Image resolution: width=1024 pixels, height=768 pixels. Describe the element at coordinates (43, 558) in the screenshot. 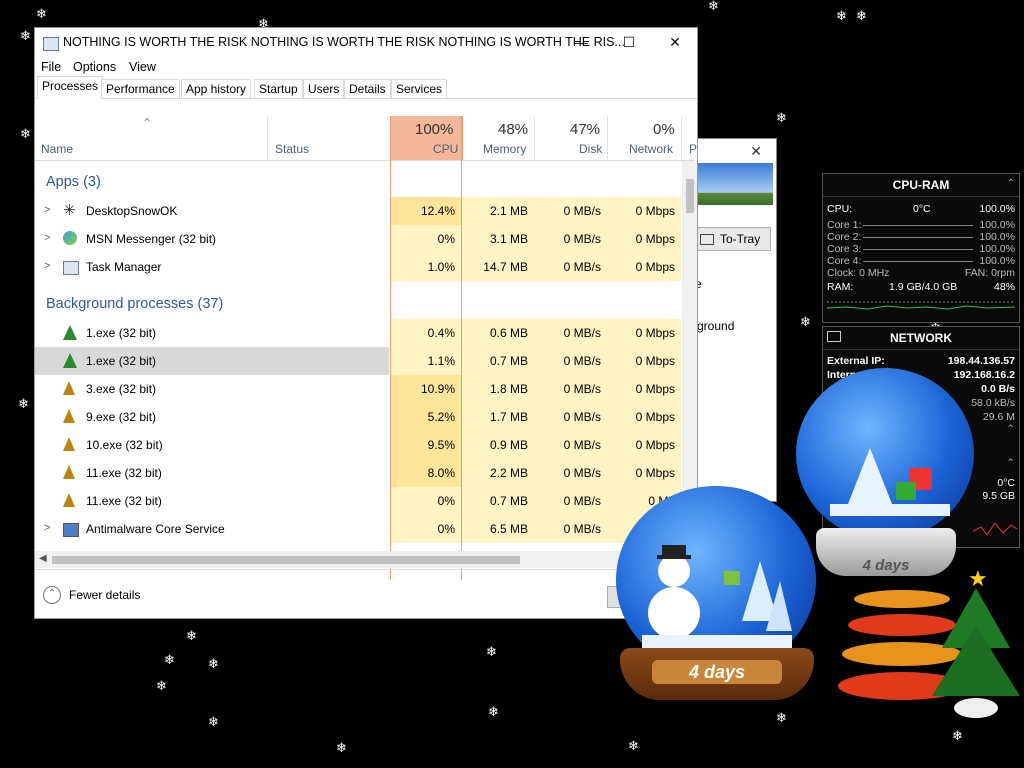

I see `scroll-left-icon: ◀` at that location.